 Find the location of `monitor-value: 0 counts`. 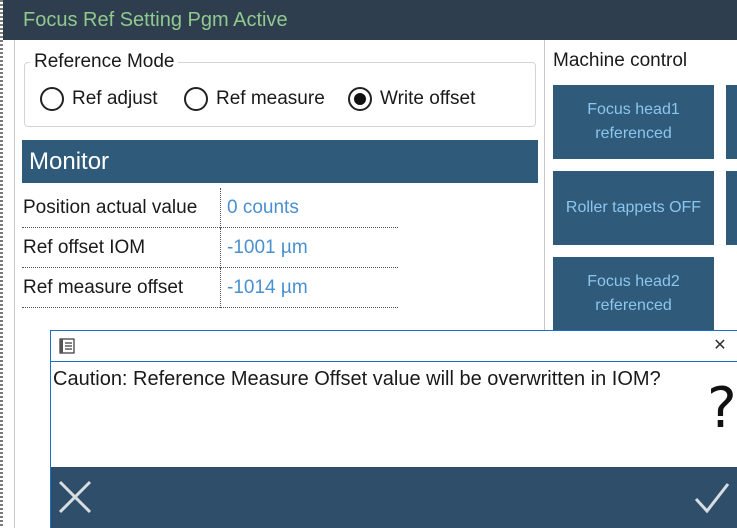

monitor-value: 0 counts is located at coordinates (263, 207).